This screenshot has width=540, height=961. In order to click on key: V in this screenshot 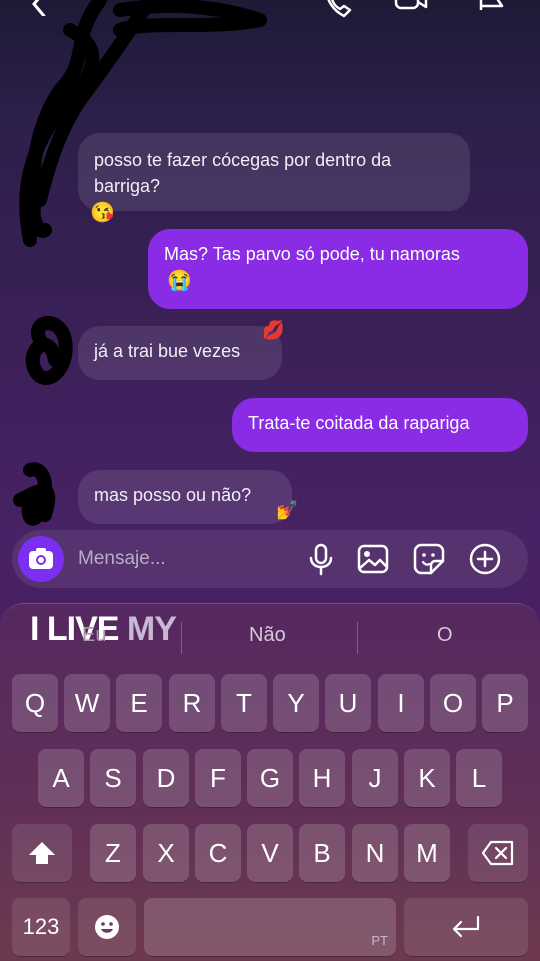, I will do `click(270, 853)`.